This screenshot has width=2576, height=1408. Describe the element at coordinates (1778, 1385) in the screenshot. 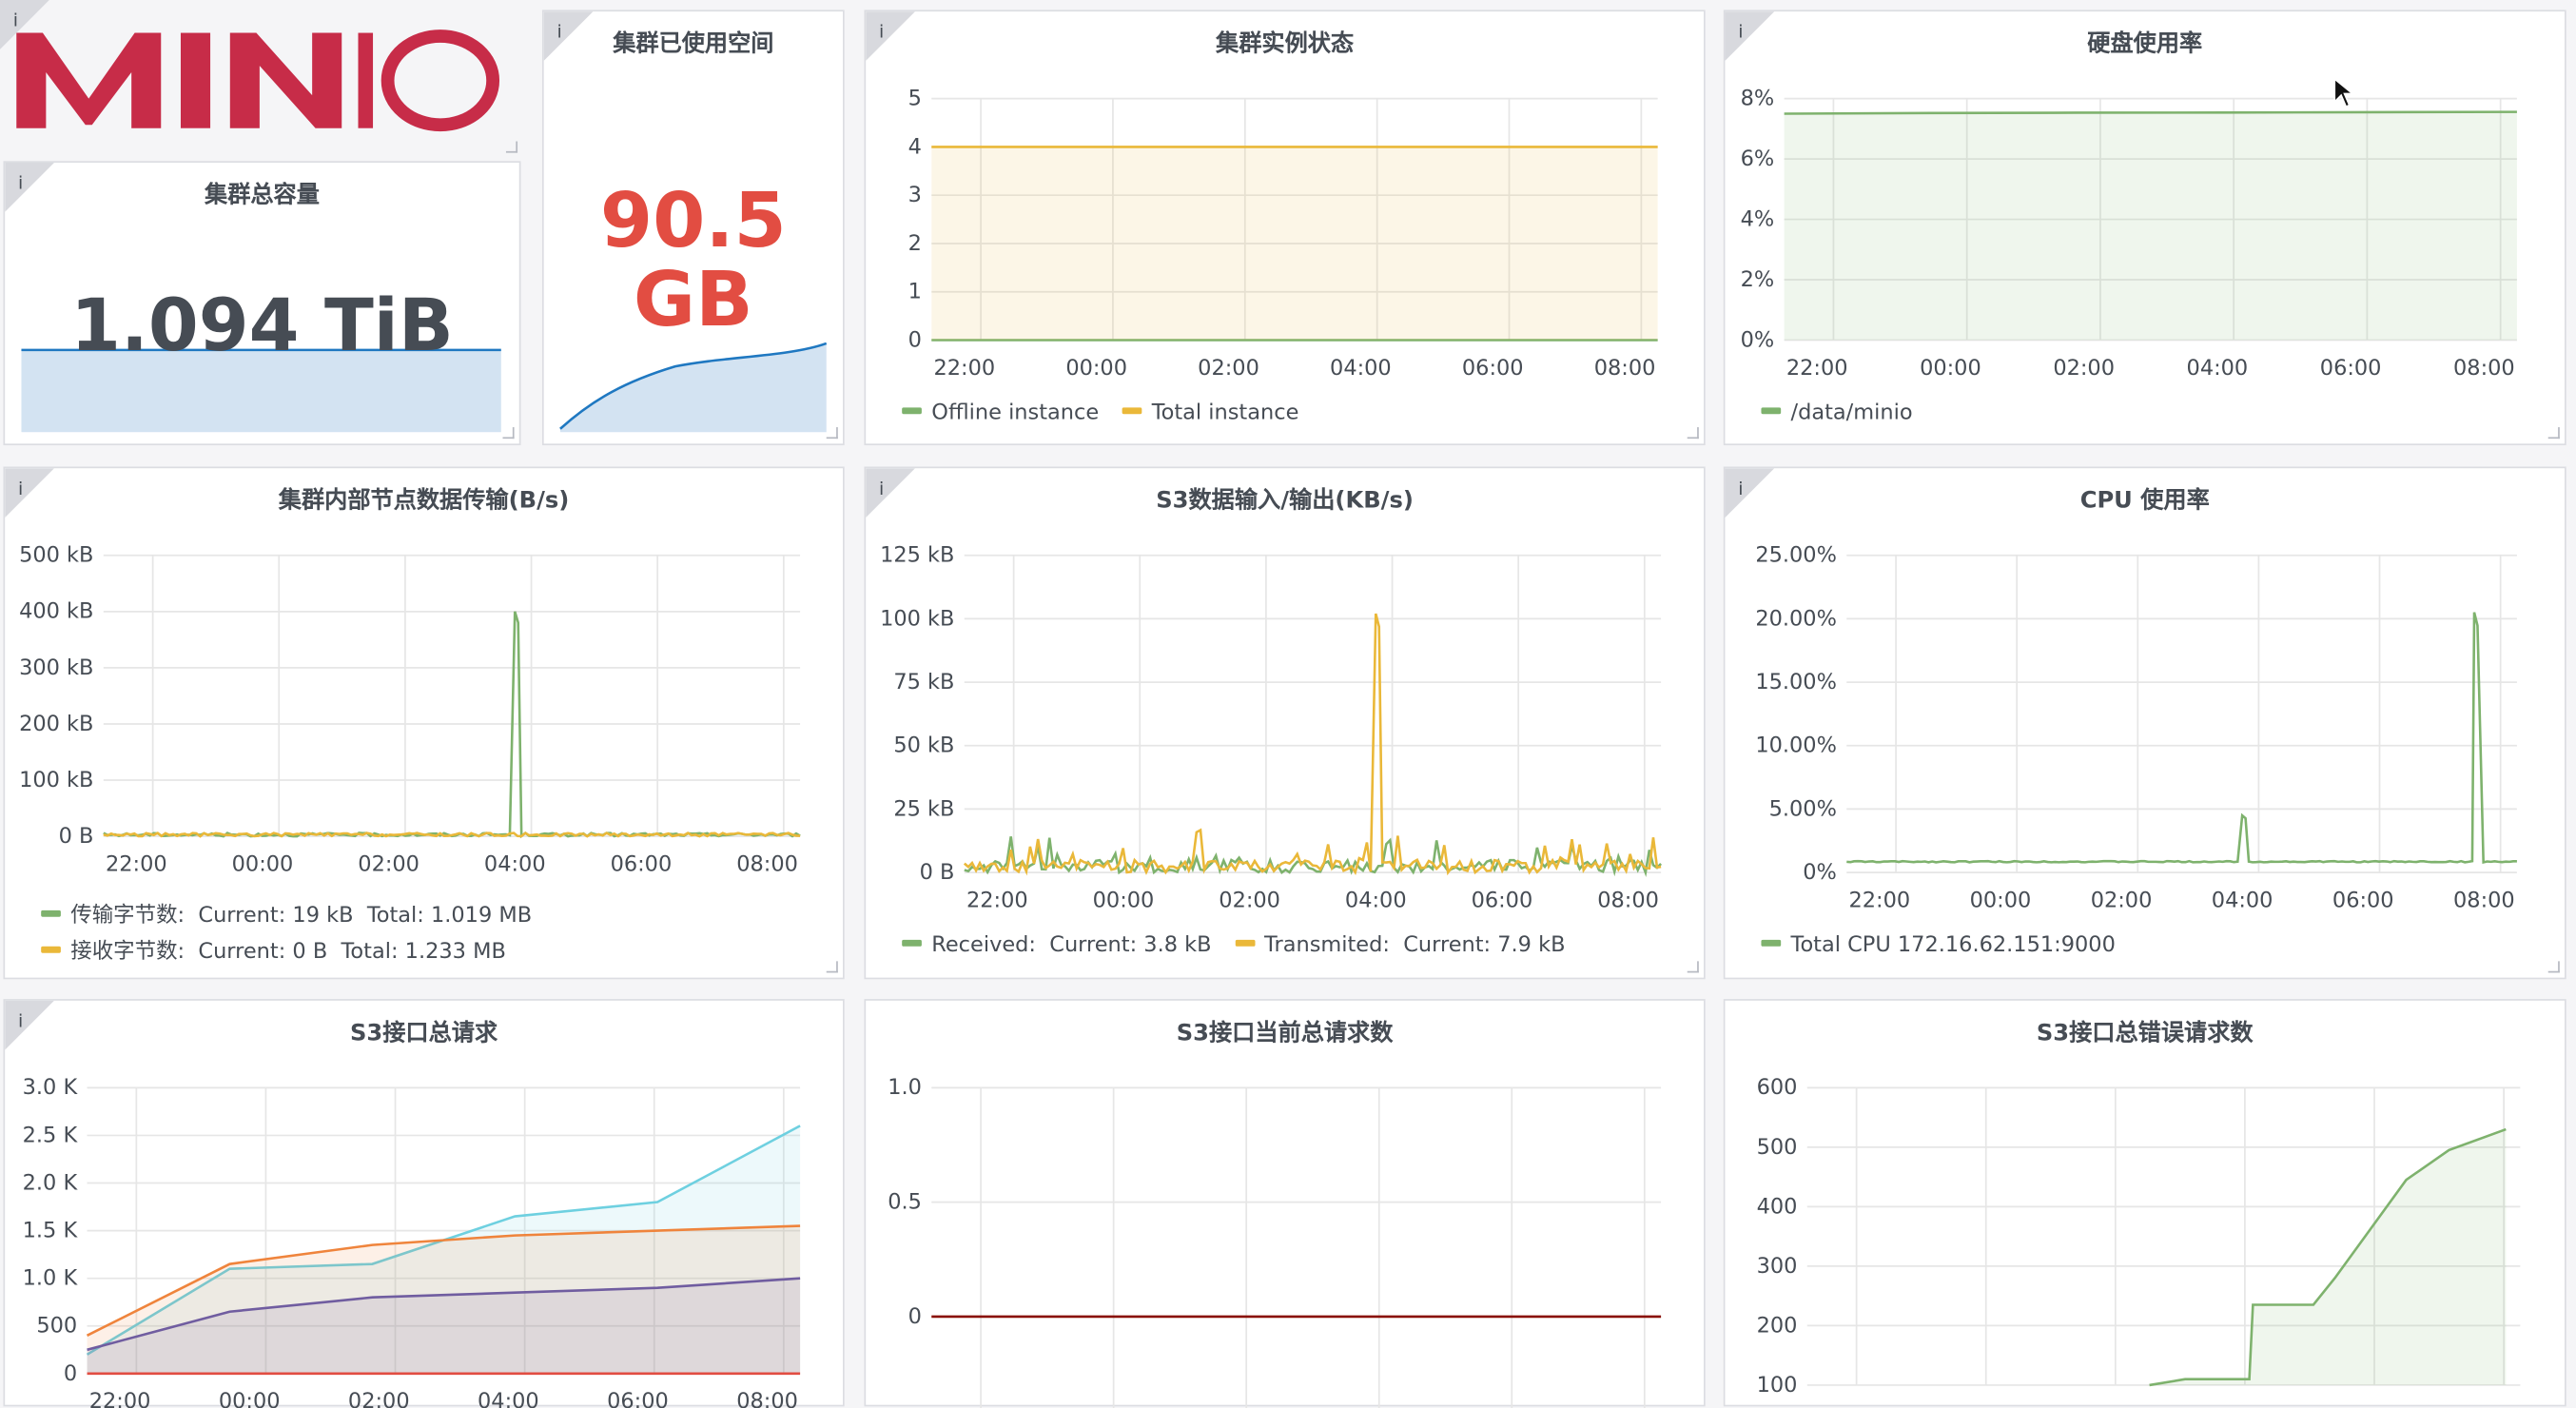

I see `y-tick-label: 100` at that location.